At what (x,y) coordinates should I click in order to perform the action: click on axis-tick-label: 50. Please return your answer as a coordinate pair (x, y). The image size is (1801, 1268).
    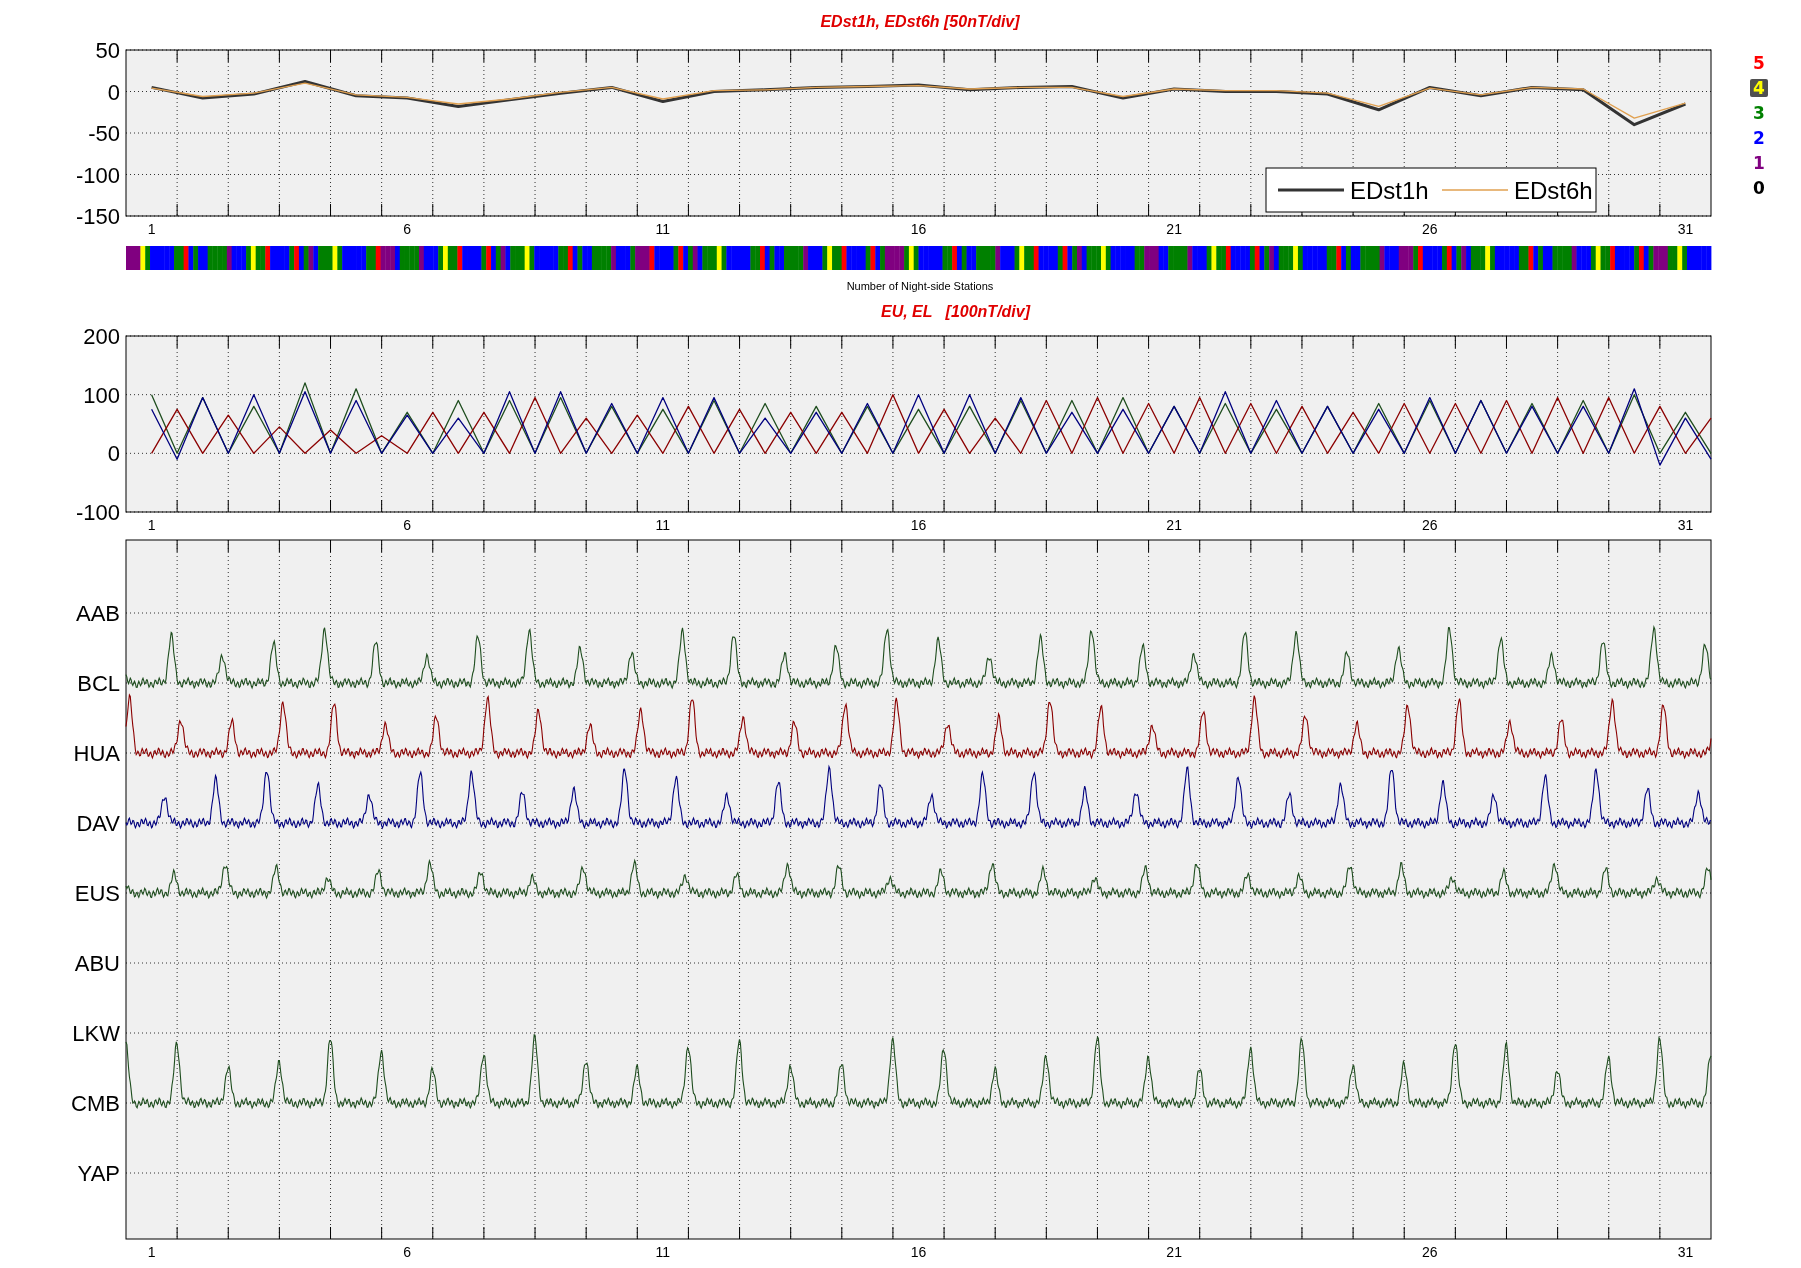
    Looking at the image, I should click on (107, 50).